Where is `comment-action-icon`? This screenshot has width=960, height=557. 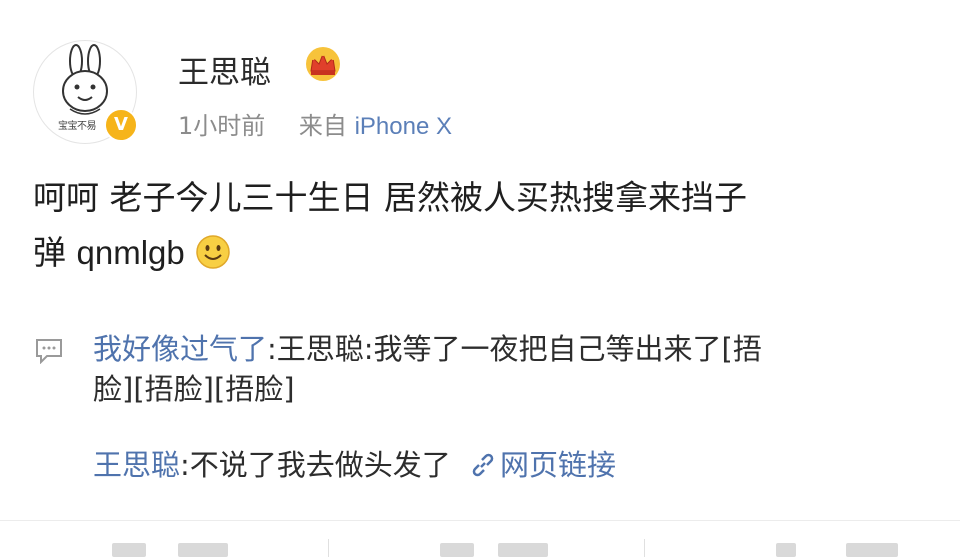 comment-action-icon is located at coordinates (457, 550).